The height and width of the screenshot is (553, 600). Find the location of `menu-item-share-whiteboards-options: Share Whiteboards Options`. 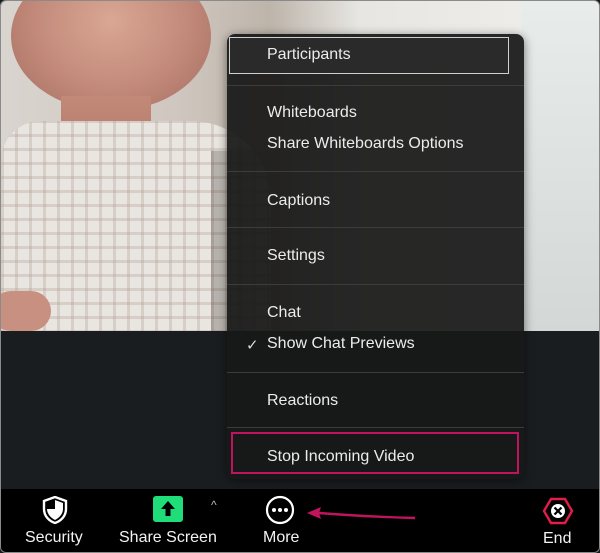

menu-item-share-whiteboards-options: Share Whiteboards Options is located at coordinates (365, 144).